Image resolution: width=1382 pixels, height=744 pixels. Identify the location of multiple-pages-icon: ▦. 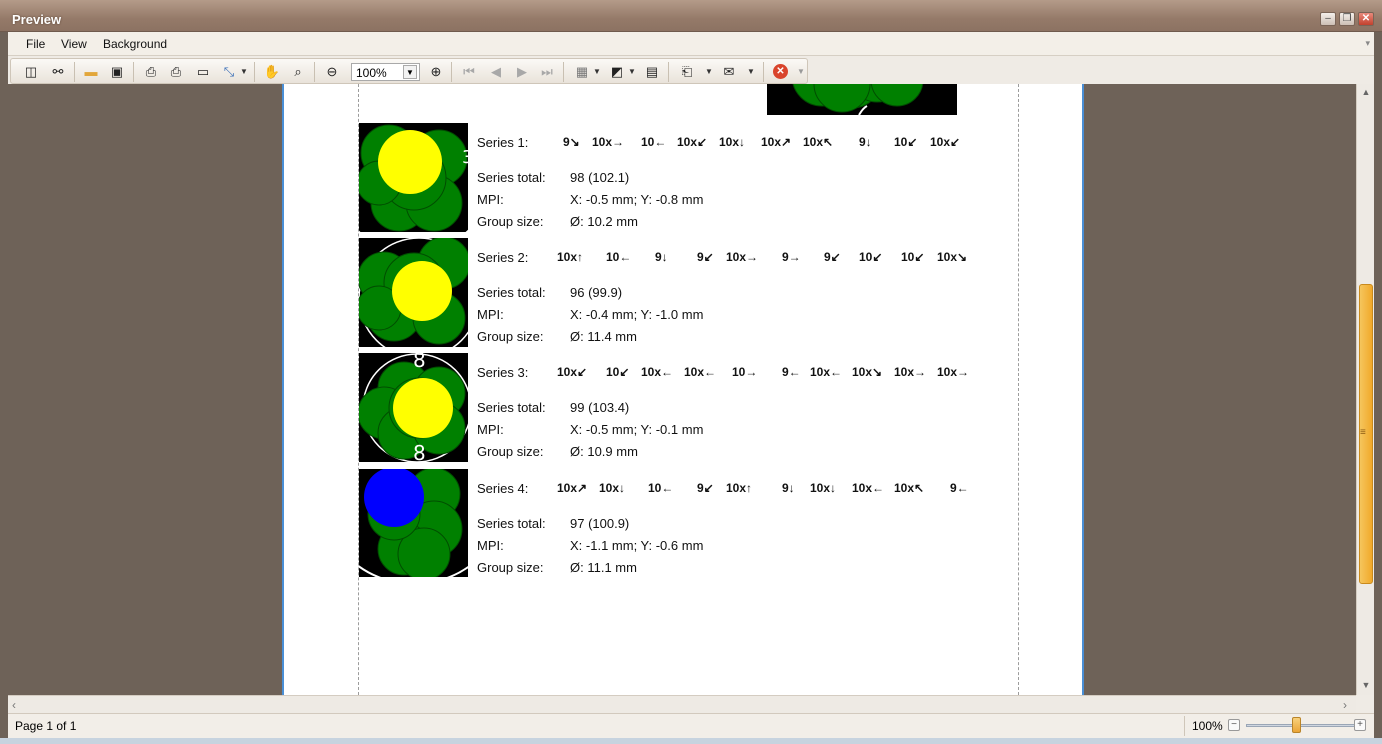
(582, 72).